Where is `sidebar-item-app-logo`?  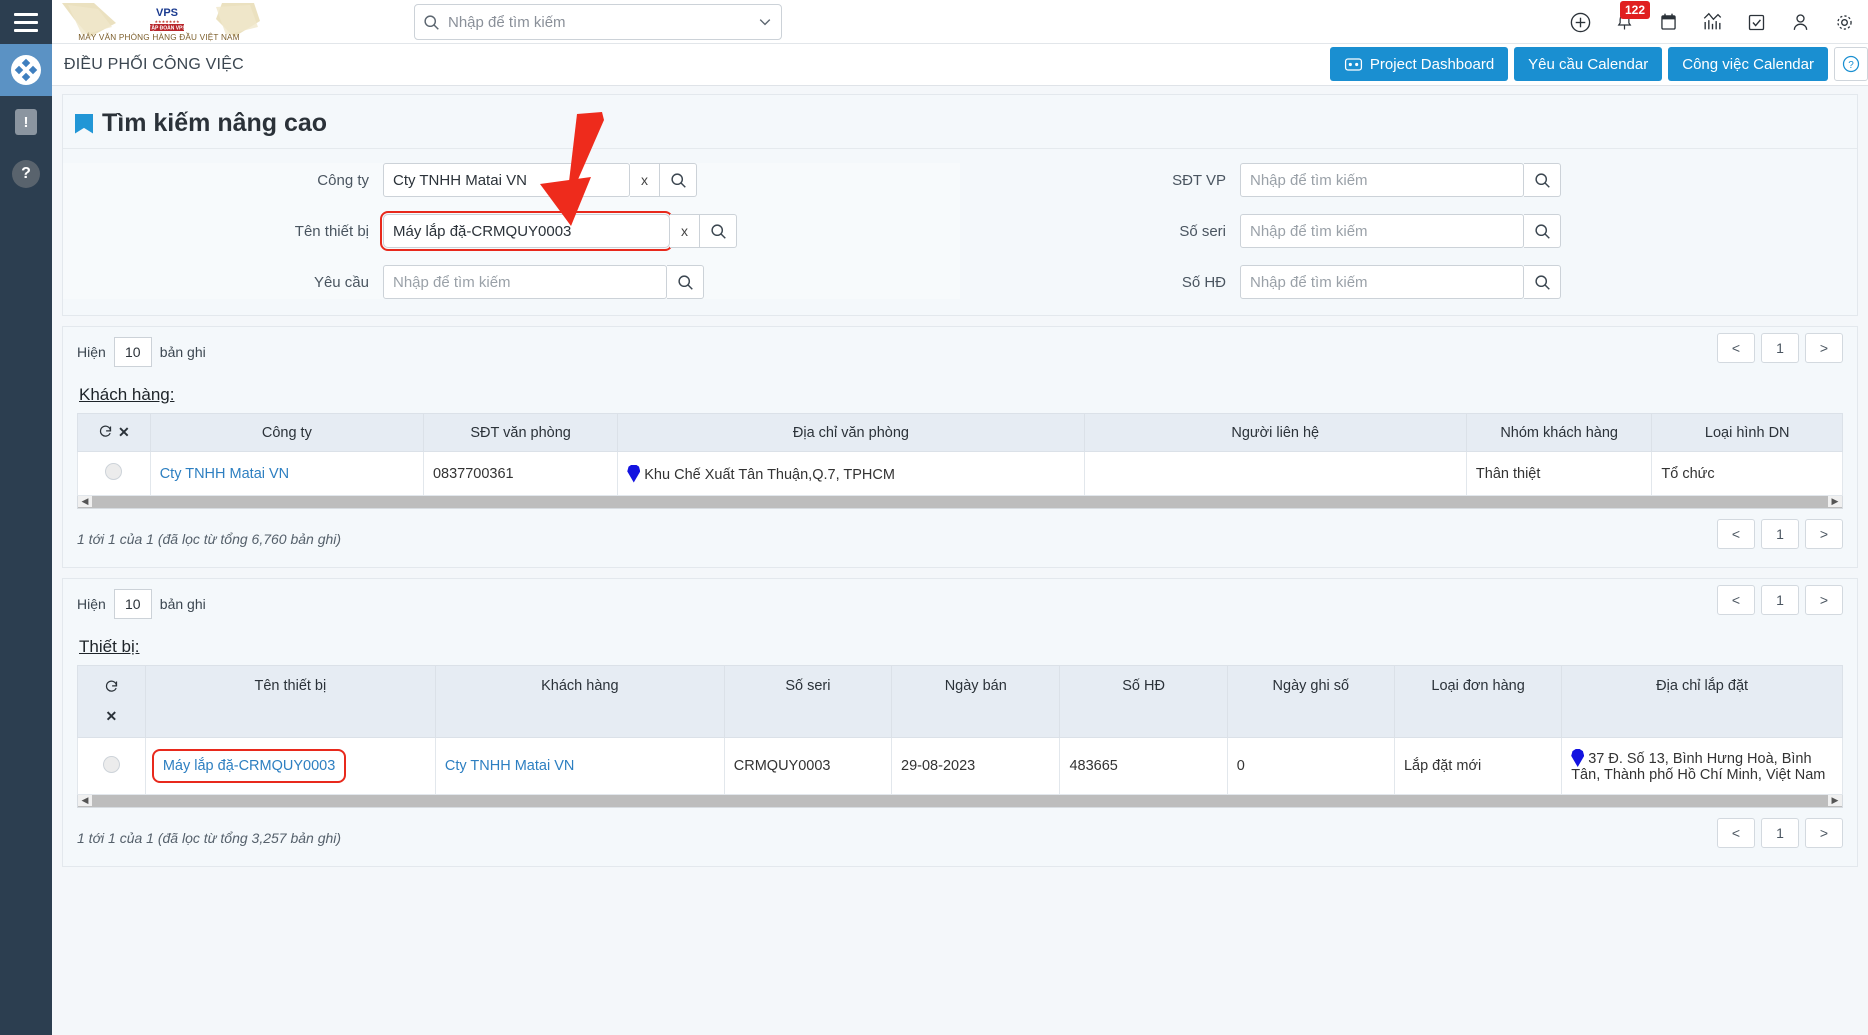
sidebar-item-app-logo is located at coordinates (26, 70).